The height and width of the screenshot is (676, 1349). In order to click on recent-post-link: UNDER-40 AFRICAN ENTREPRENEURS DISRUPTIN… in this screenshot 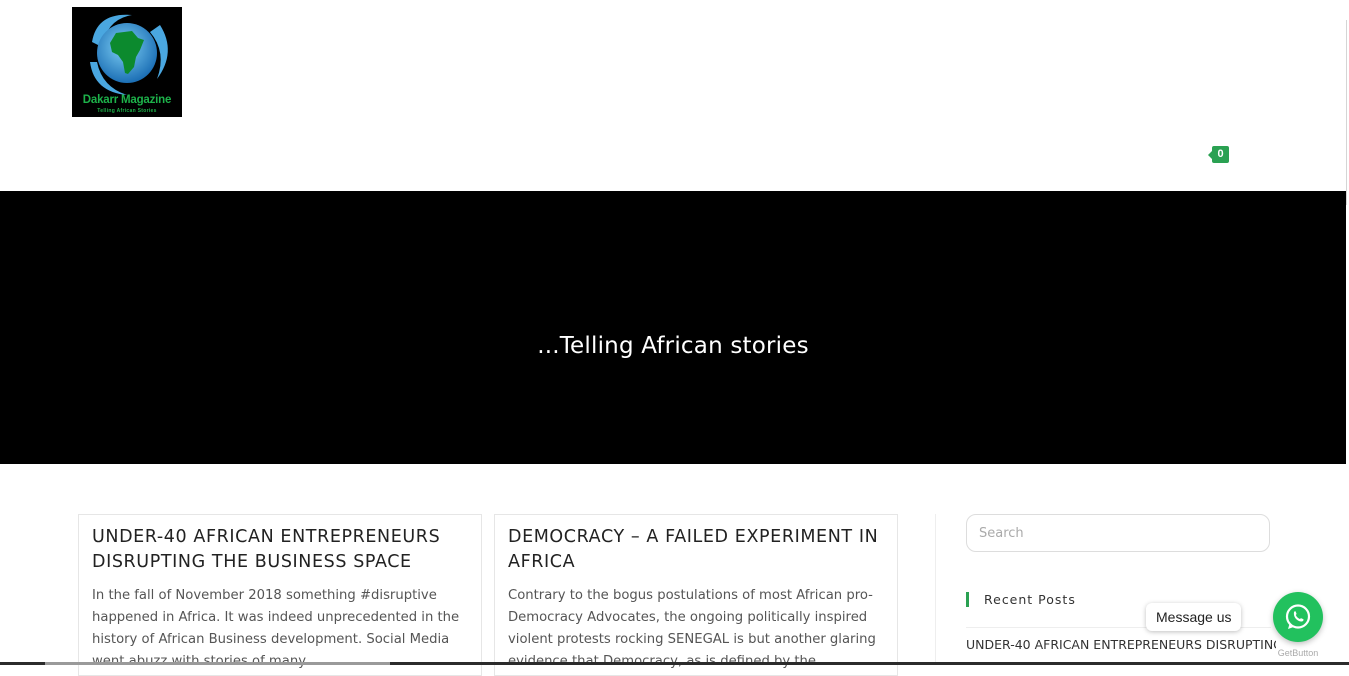, I will do `click(1121, 644)`.